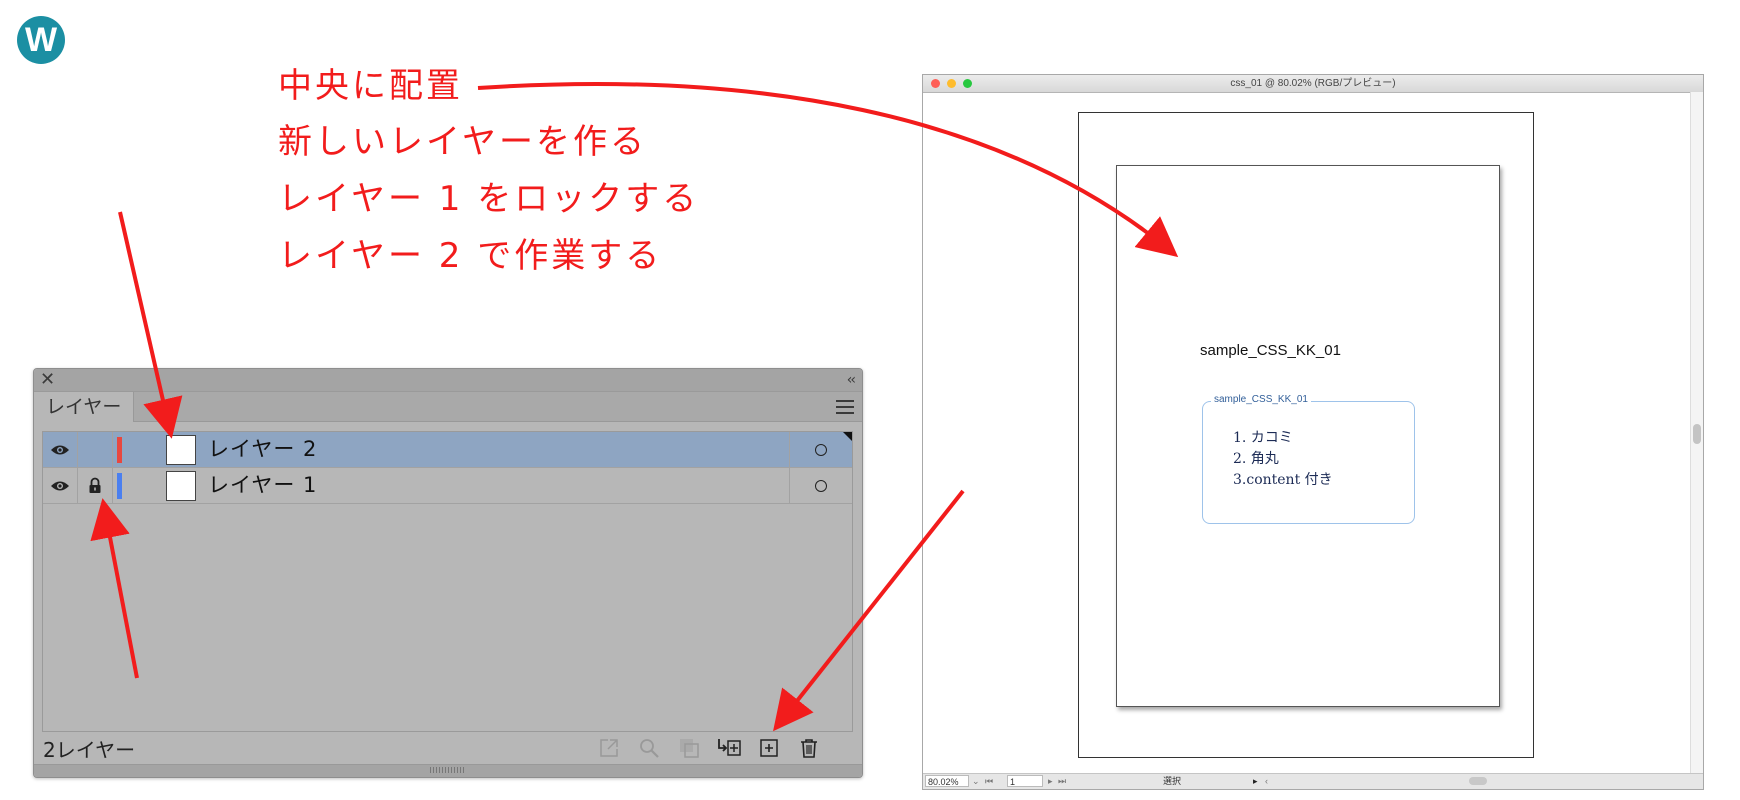  I want to click on trash-icon, so click(809, 748).